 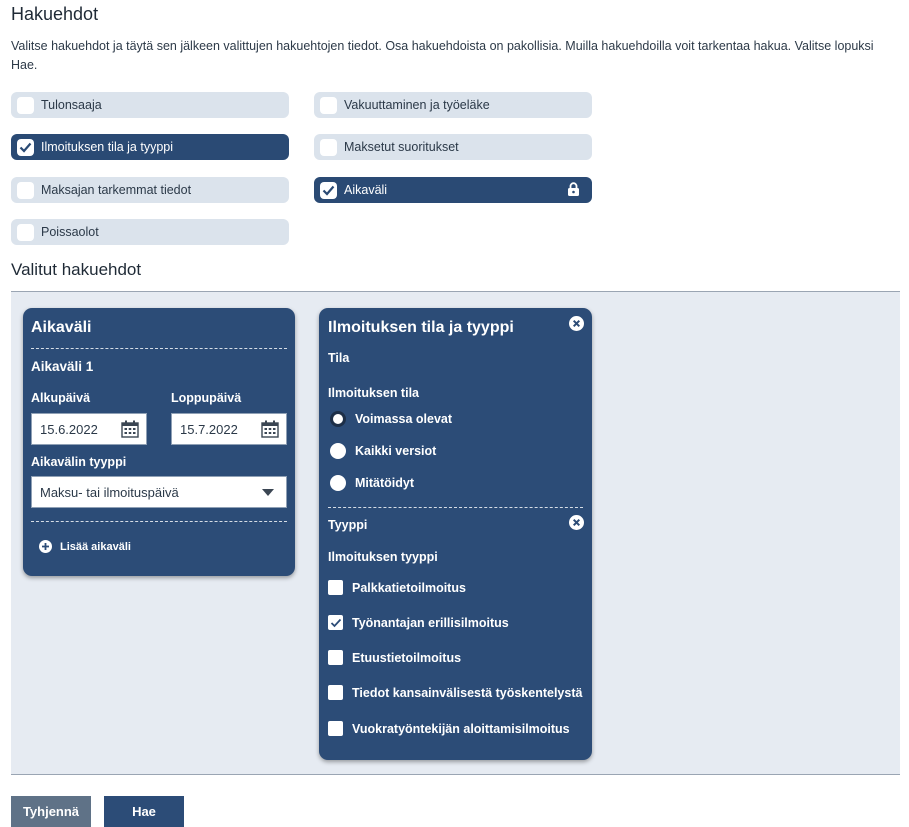 I want to click on type-etuustieto: Etuustietoilmoitus, so click(x=394, y=657).